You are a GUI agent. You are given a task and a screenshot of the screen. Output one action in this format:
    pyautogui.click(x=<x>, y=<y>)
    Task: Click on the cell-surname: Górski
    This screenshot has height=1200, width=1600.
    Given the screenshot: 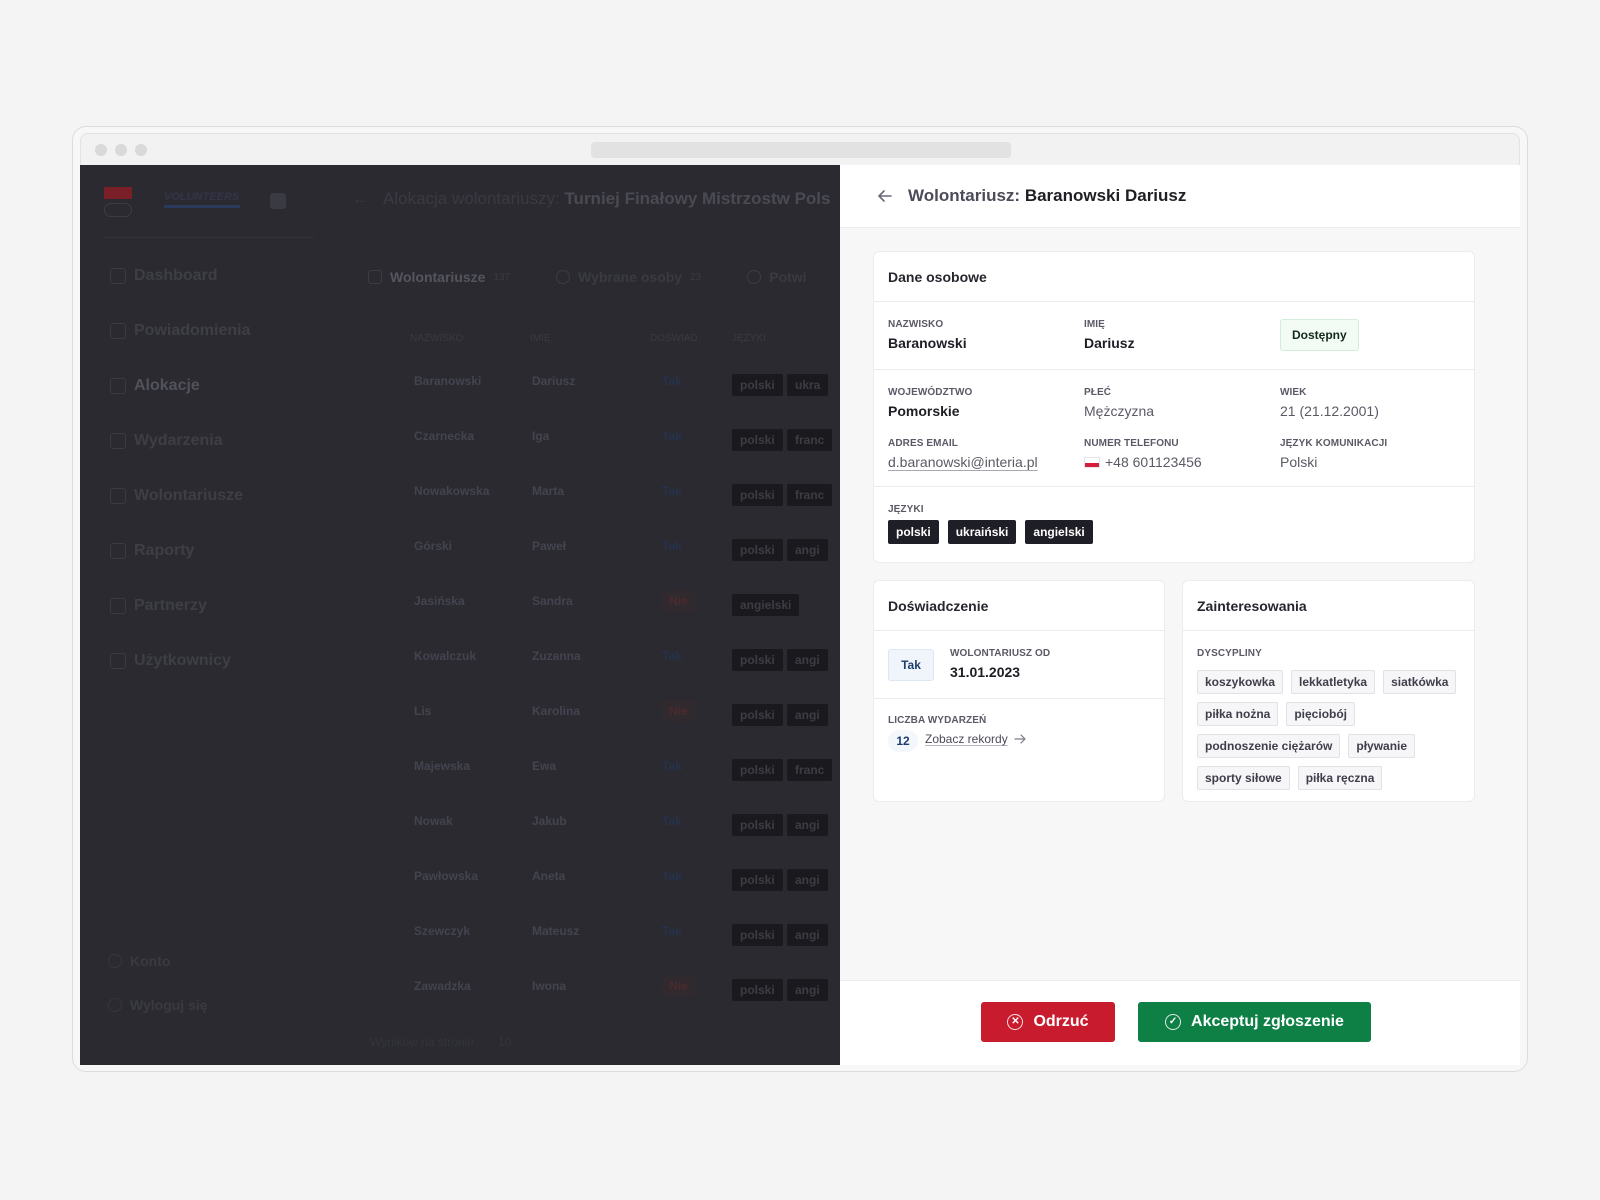 What is the action you would take?
    pyautogui.click(x=433, y=546)
    